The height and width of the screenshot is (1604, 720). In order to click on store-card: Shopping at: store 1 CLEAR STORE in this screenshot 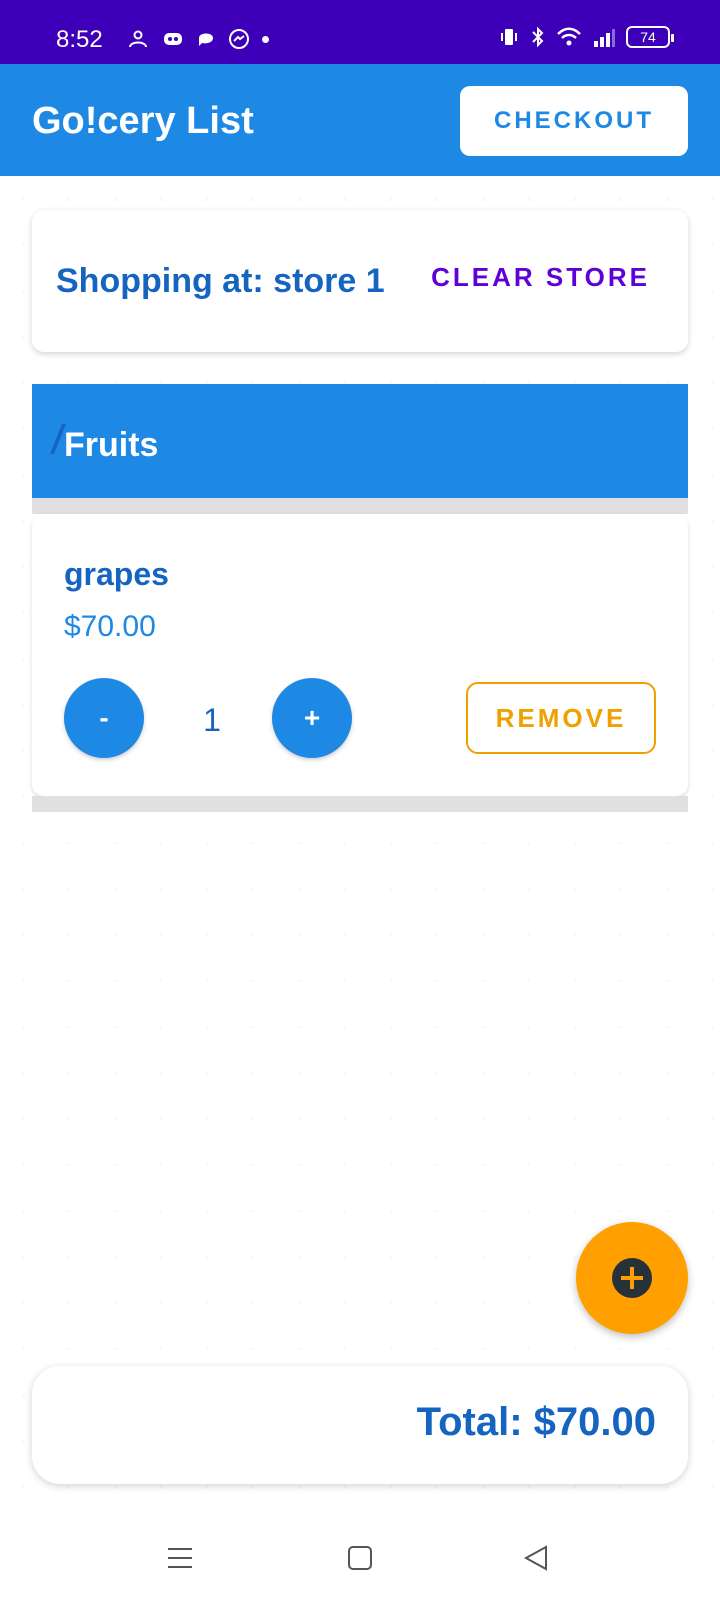, I will do `click(360, 281)`.